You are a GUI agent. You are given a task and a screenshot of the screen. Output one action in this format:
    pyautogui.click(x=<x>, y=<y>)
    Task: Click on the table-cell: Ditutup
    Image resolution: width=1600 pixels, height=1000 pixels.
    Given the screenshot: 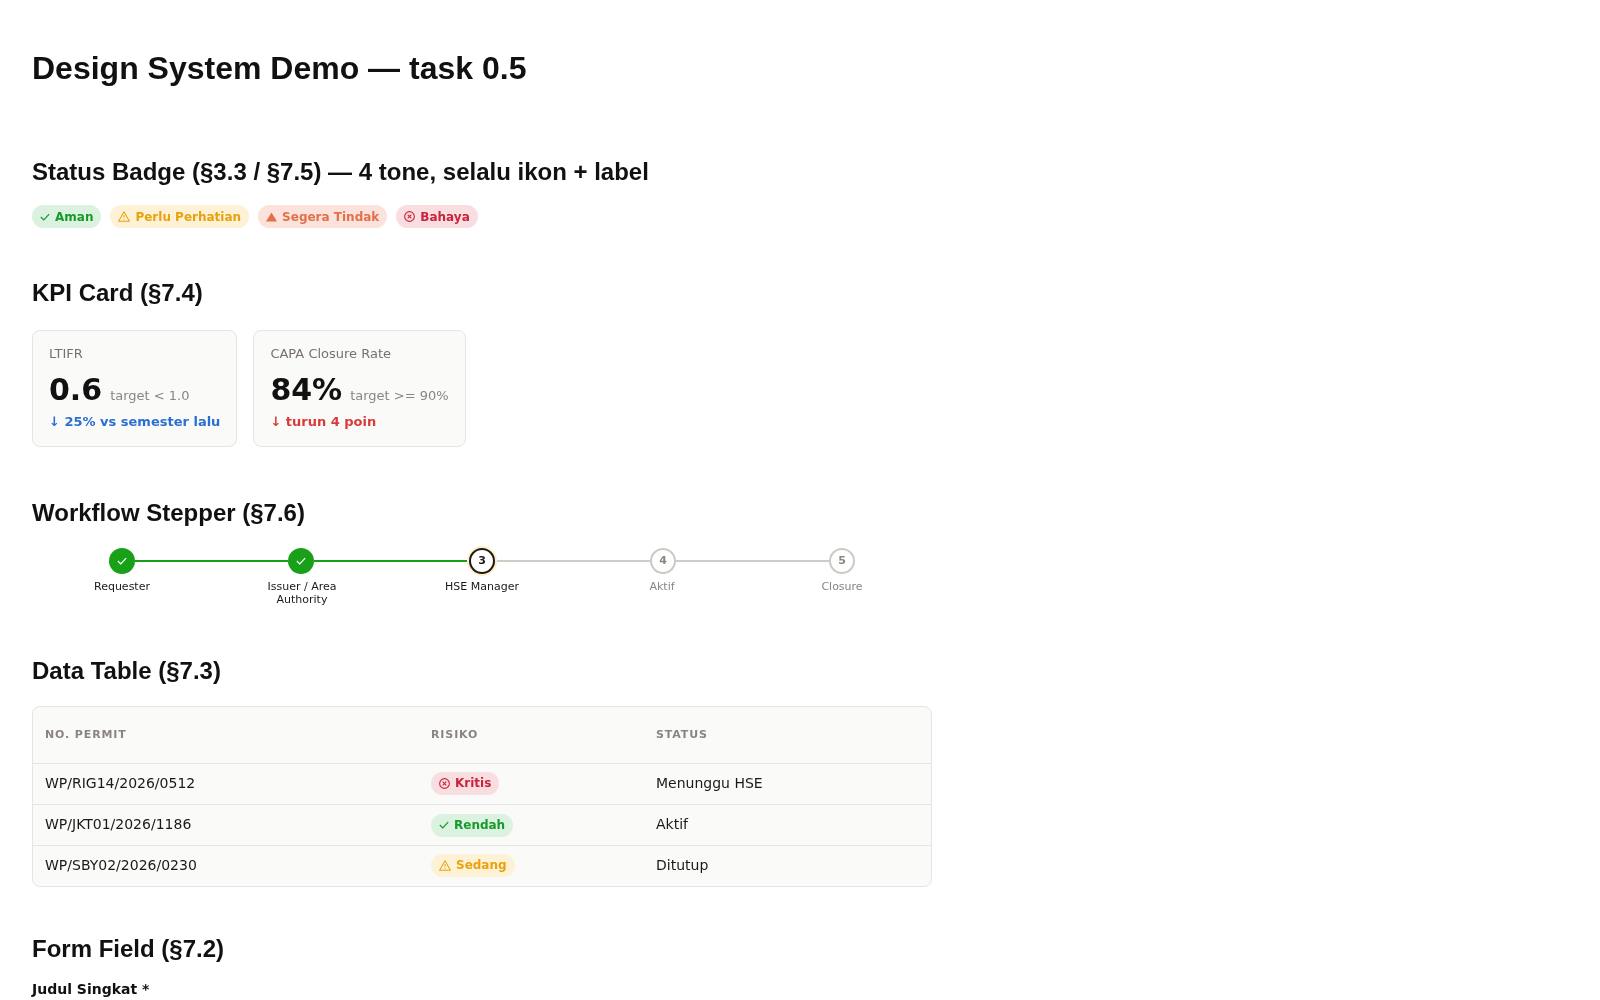 What is the action you would take?
    pyautogui.click(x=787, y=865)
    